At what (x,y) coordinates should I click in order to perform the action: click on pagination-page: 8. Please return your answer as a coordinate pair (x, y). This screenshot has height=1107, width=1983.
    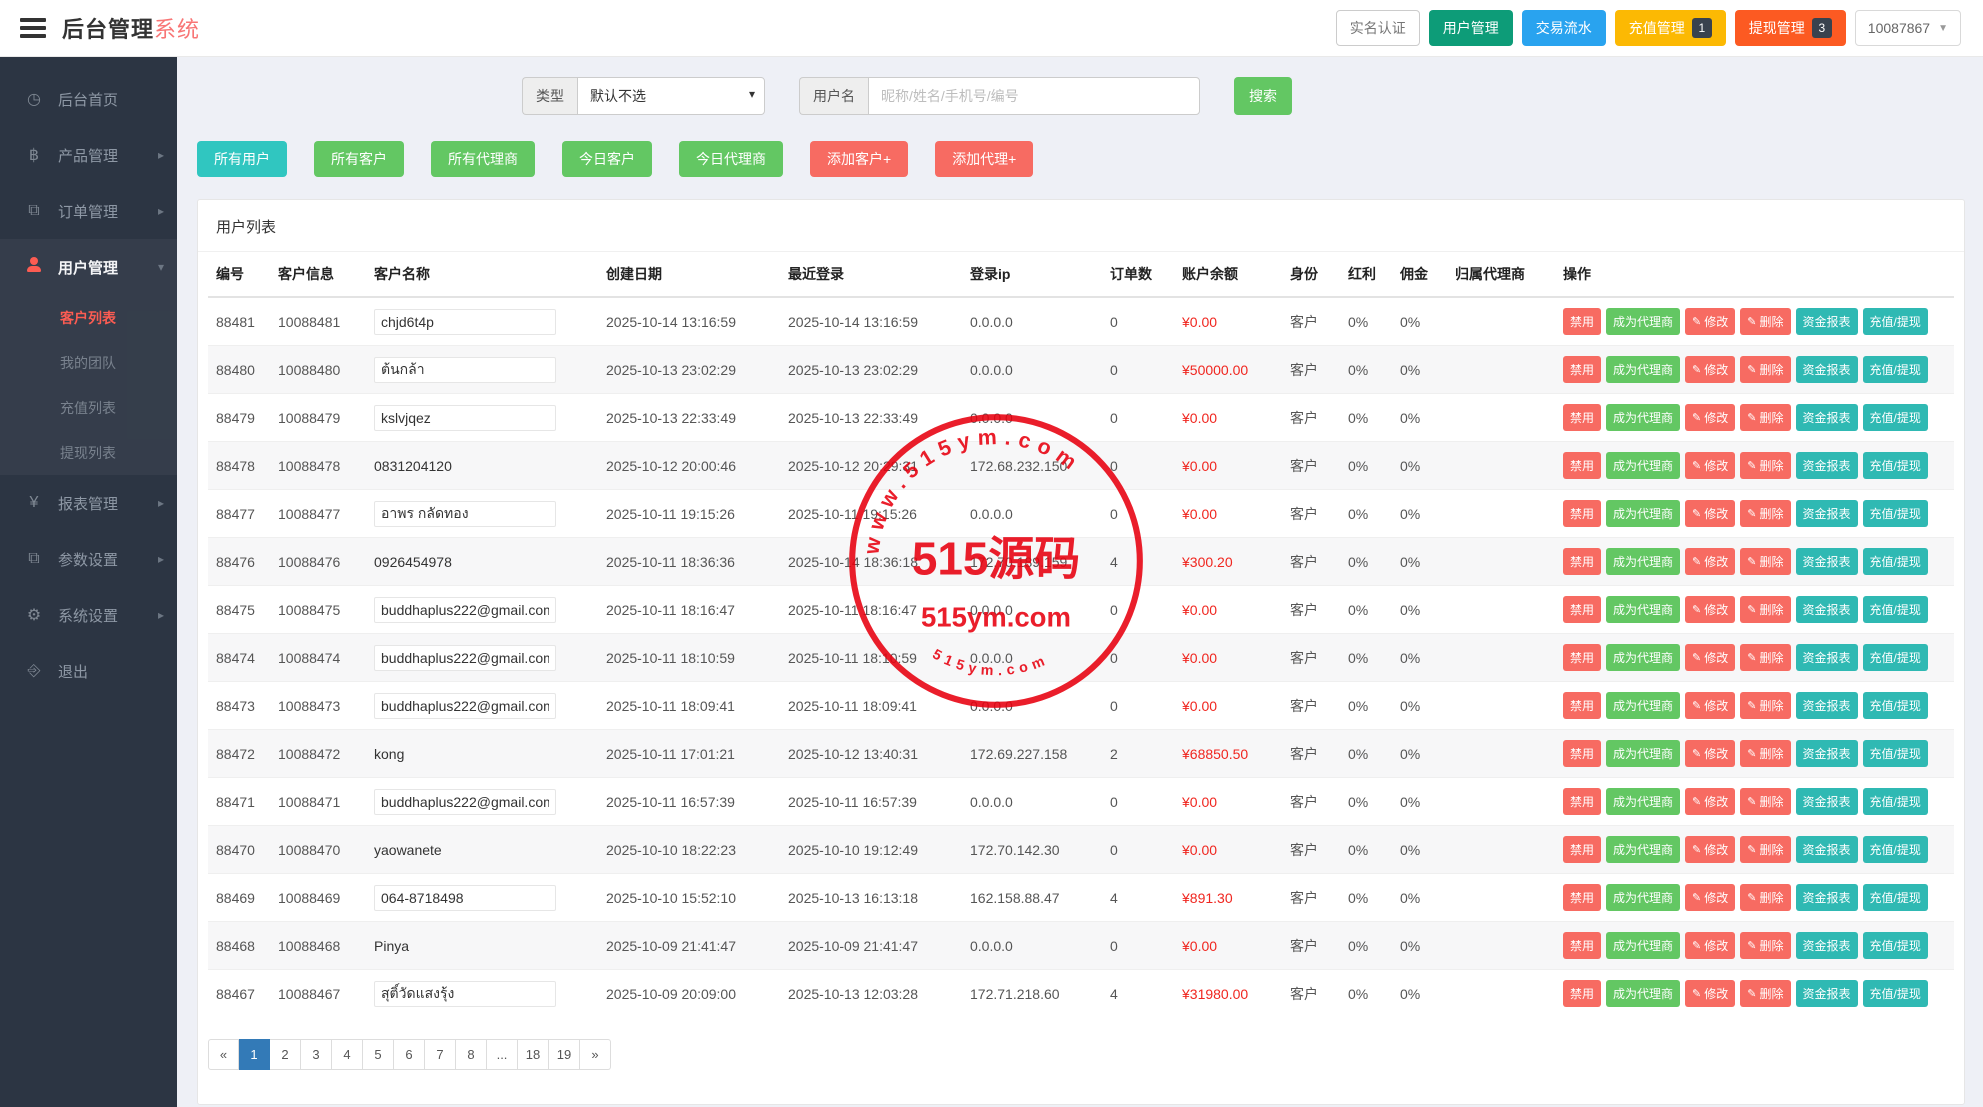
    Looking at the image, I should click on (471, 1054).